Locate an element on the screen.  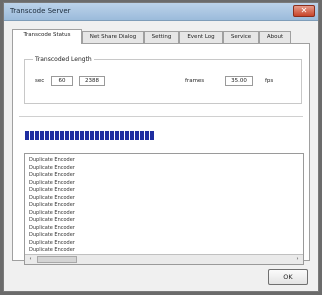
close-icon: ✕ is located at coordinates (304, 10).